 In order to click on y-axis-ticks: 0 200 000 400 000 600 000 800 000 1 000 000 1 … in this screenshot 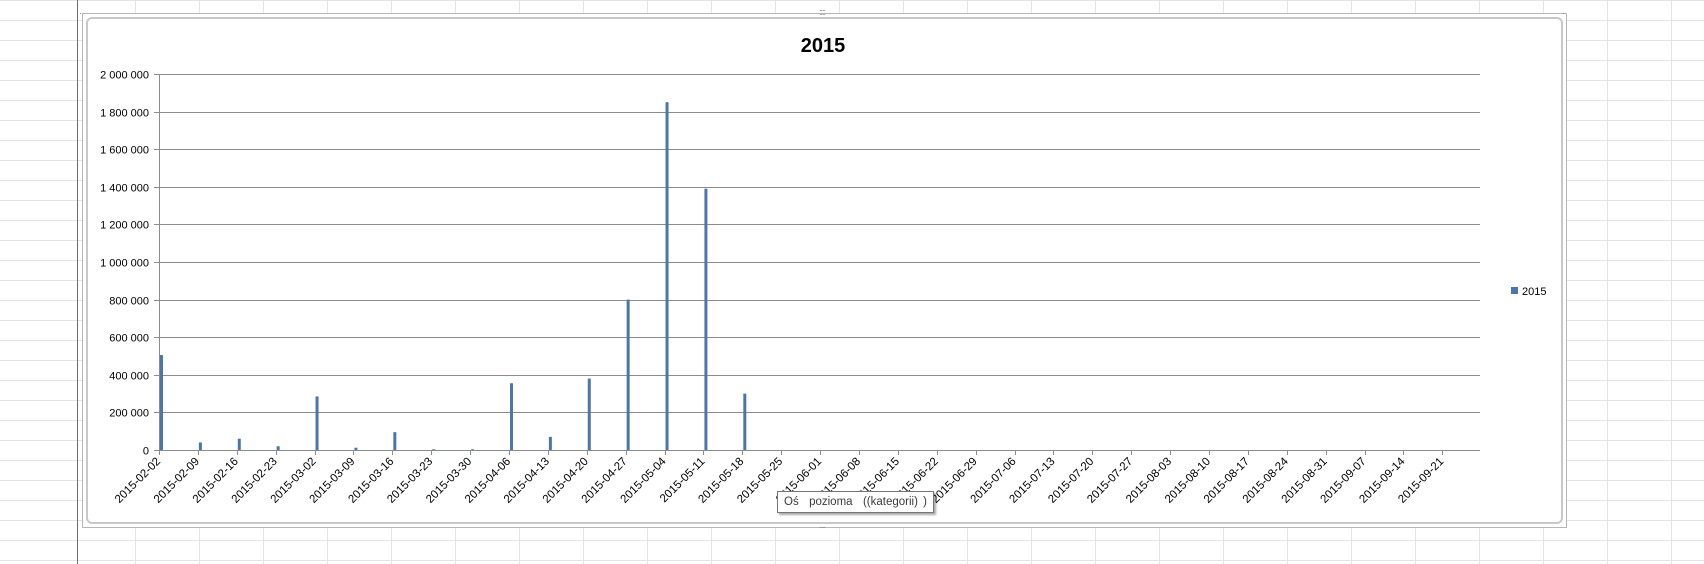, I will do `click(129, 264)`.